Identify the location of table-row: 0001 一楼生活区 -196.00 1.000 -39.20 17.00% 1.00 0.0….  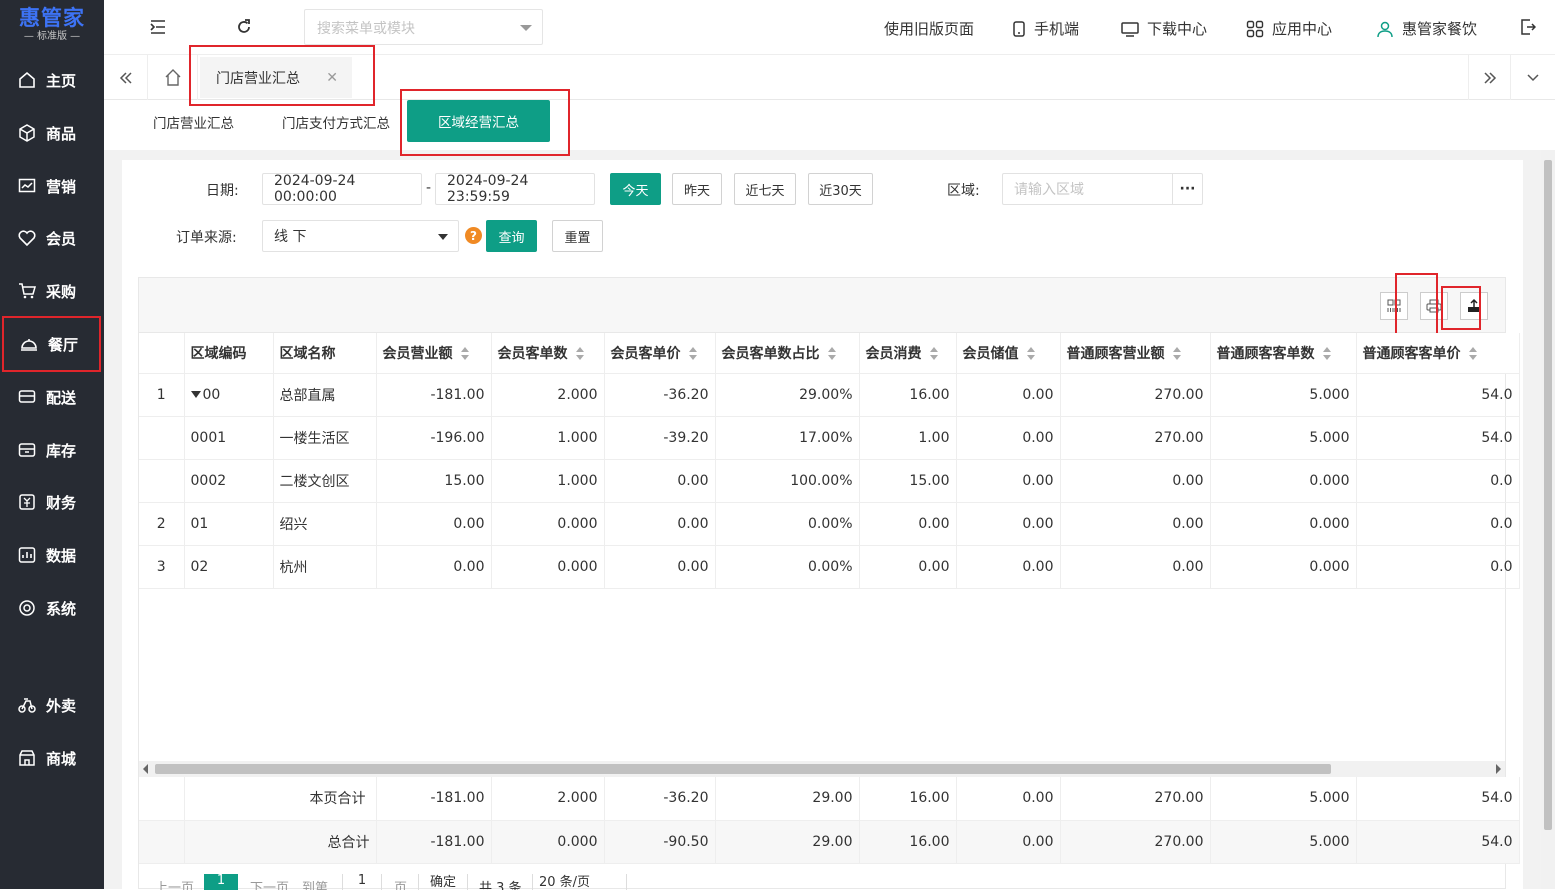
(829, 438).